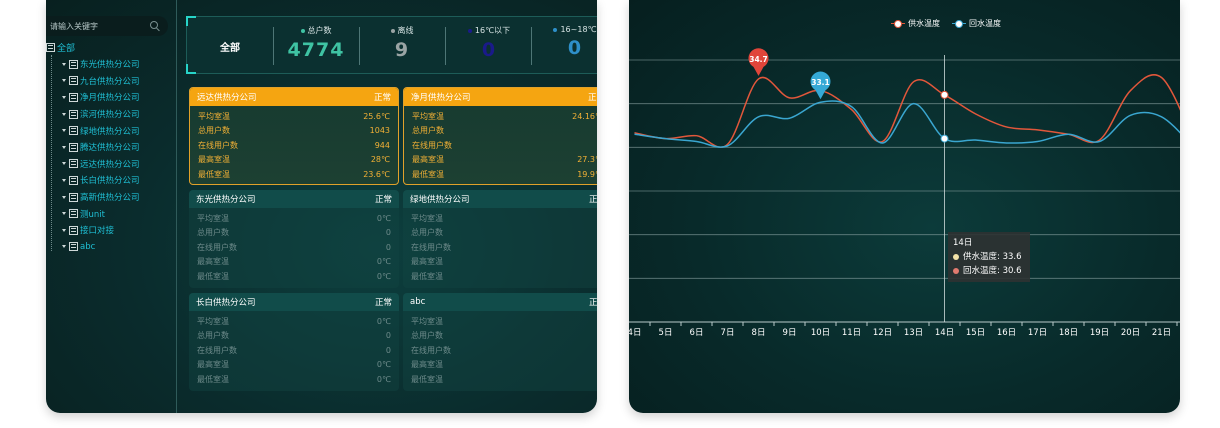 The width and height of the screenshot is (1220, 428). What do you see at coordinates (294, 239) in the screenshot?
I see `company-card: 东光供热分公司 正常 平均室温 0℃ 总用户数 0 在线用户数 0 最高室温 0℃ 最低室温 0℃` at bounding box center [294, 239].